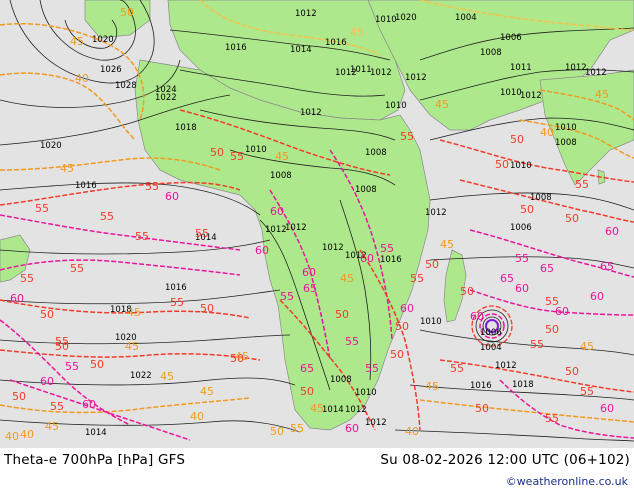 This screenshot has width=634, height=490. Describe the element at coordinates (505, 460) in the screenshot. I see `map-valid-time: Su 08-02-2026 12:00 UTC (06+102)` at that location.